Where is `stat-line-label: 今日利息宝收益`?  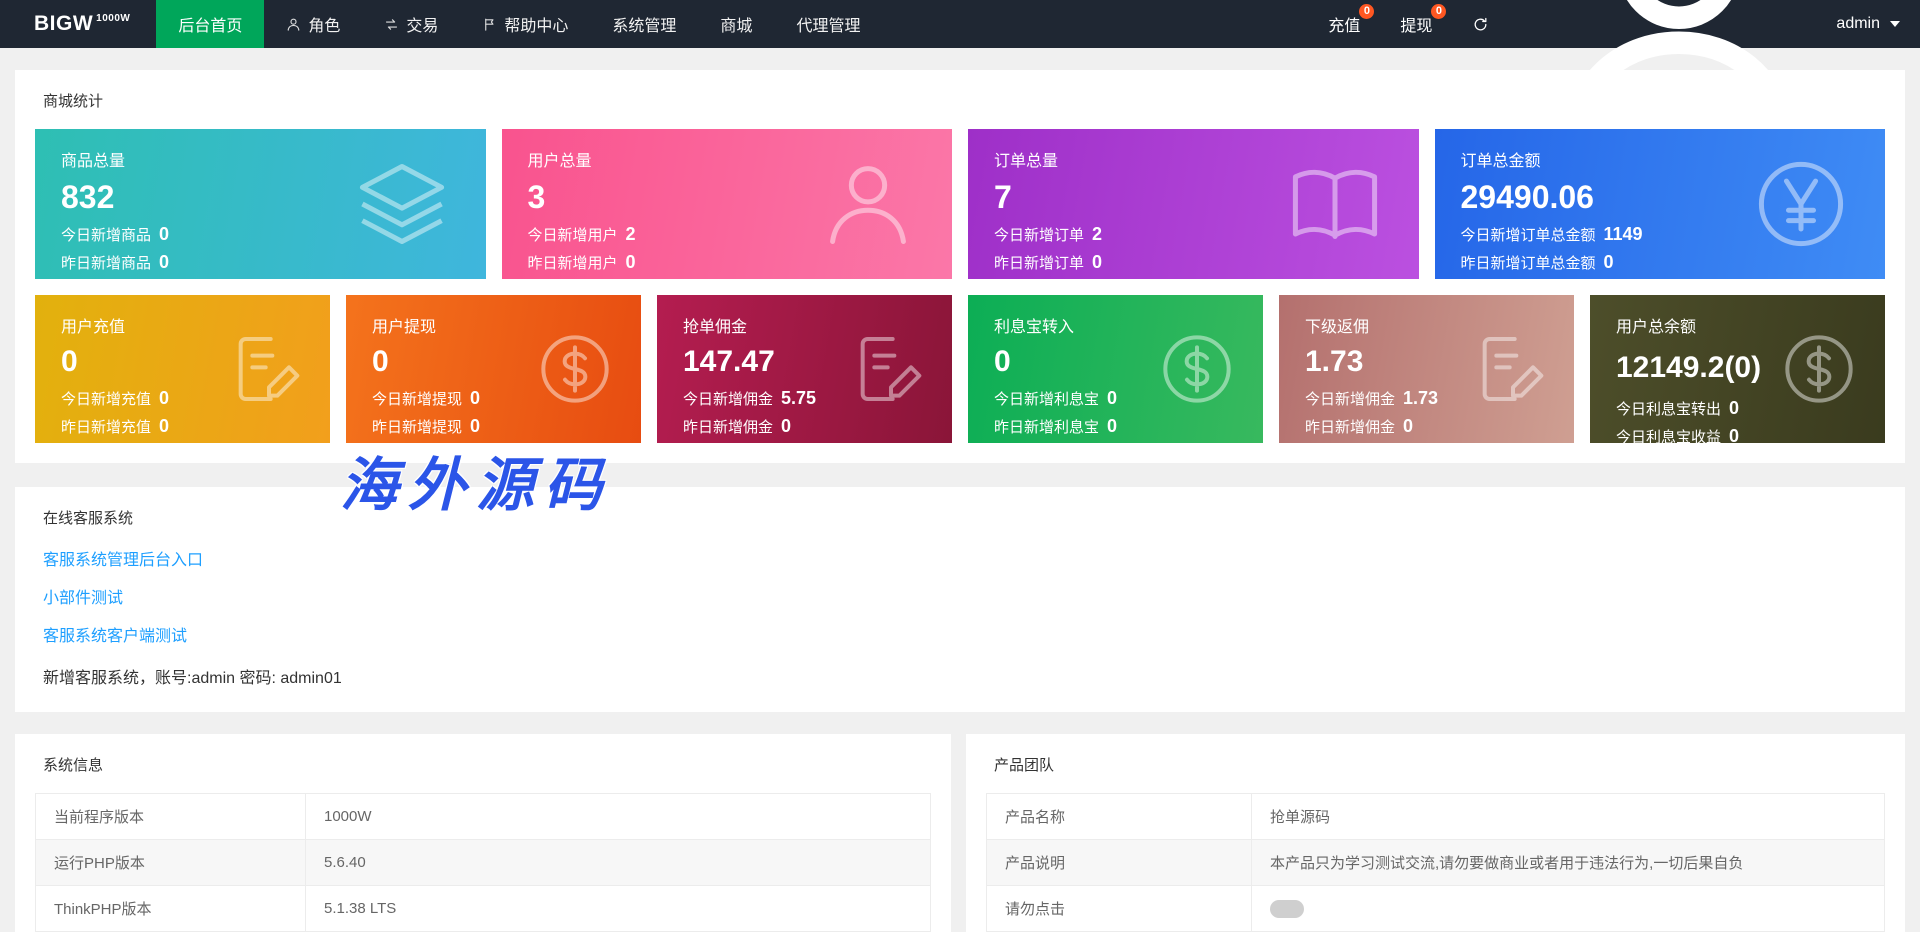
stat-line-label: 今日利息宝收益 is located at coordinates (1669, 436).